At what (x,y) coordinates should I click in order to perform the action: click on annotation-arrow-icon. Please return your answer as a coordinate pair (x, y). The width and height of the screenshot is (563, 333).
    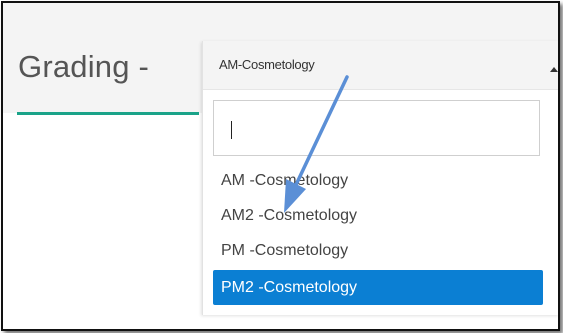
    Looking at the image, I should click on (316, 144).